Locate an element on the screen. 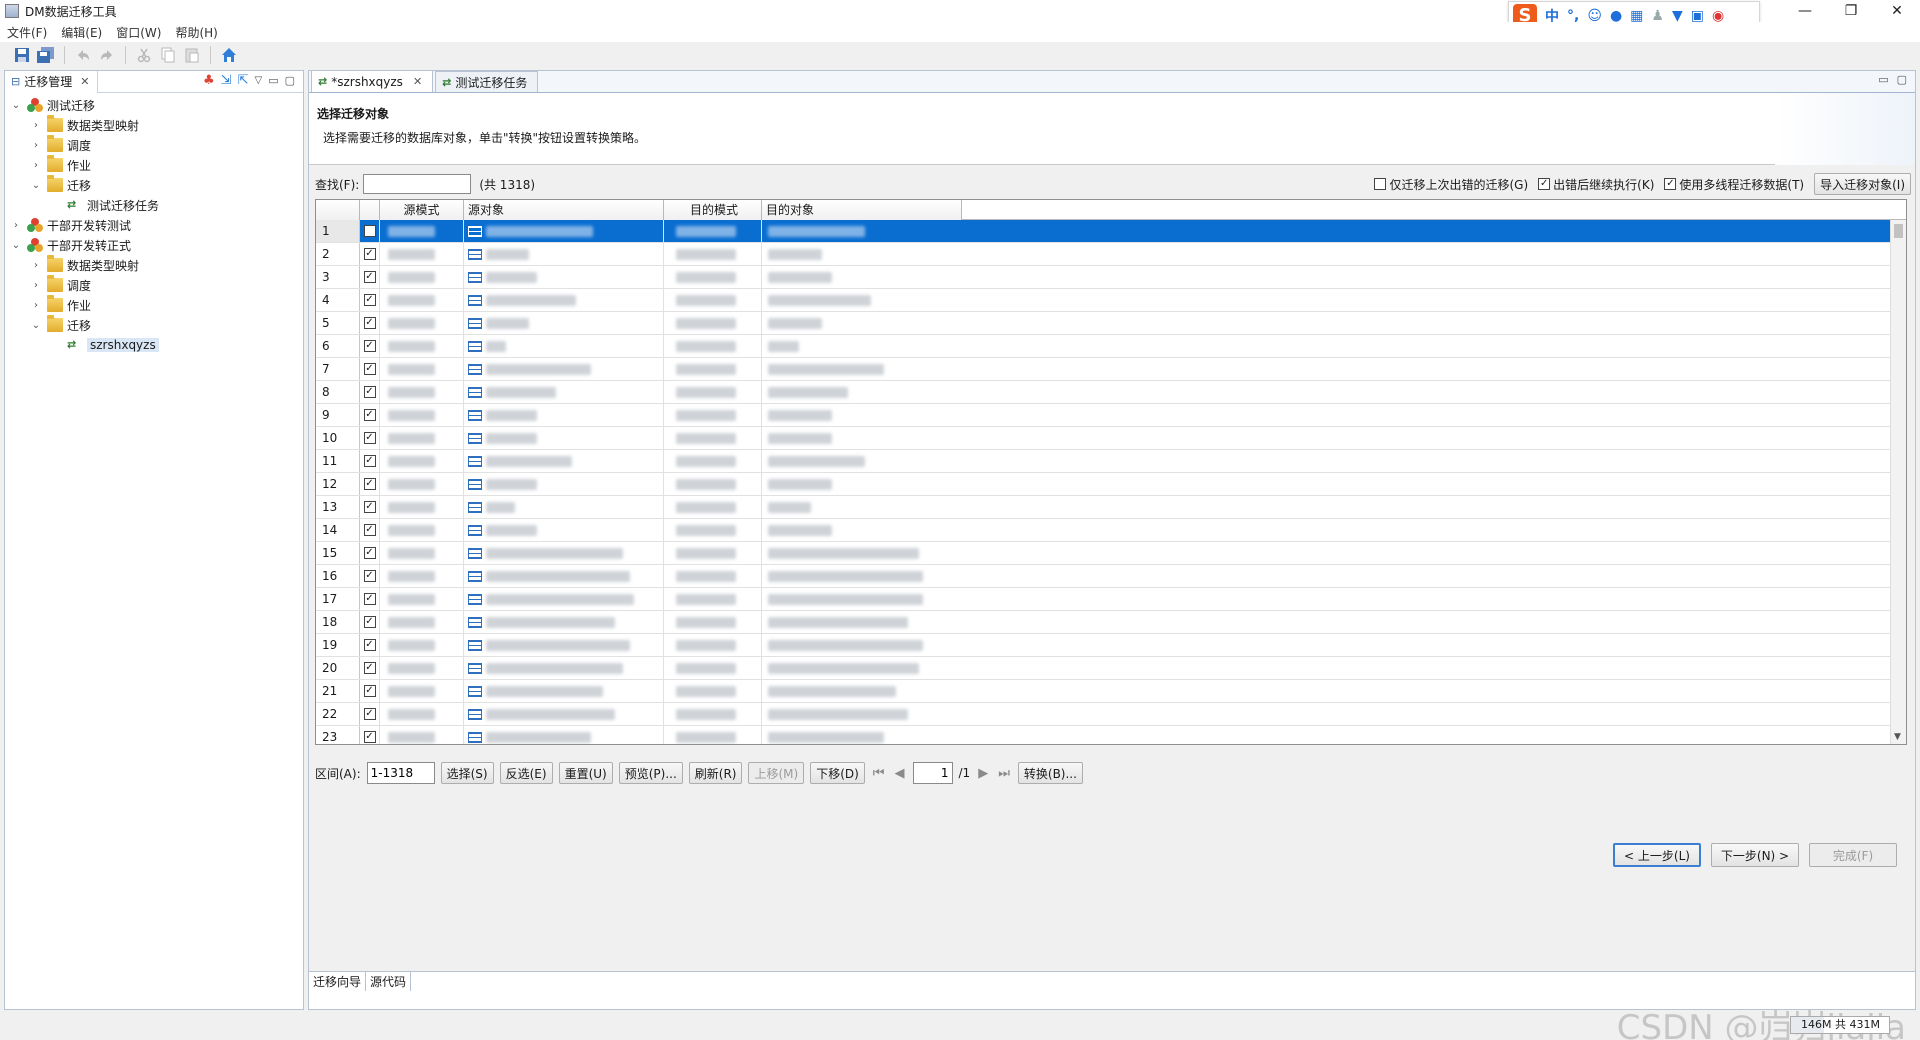 The image size is (1920, 1040). first-page-icon: ⏮ is located at coordinates (879, 773).